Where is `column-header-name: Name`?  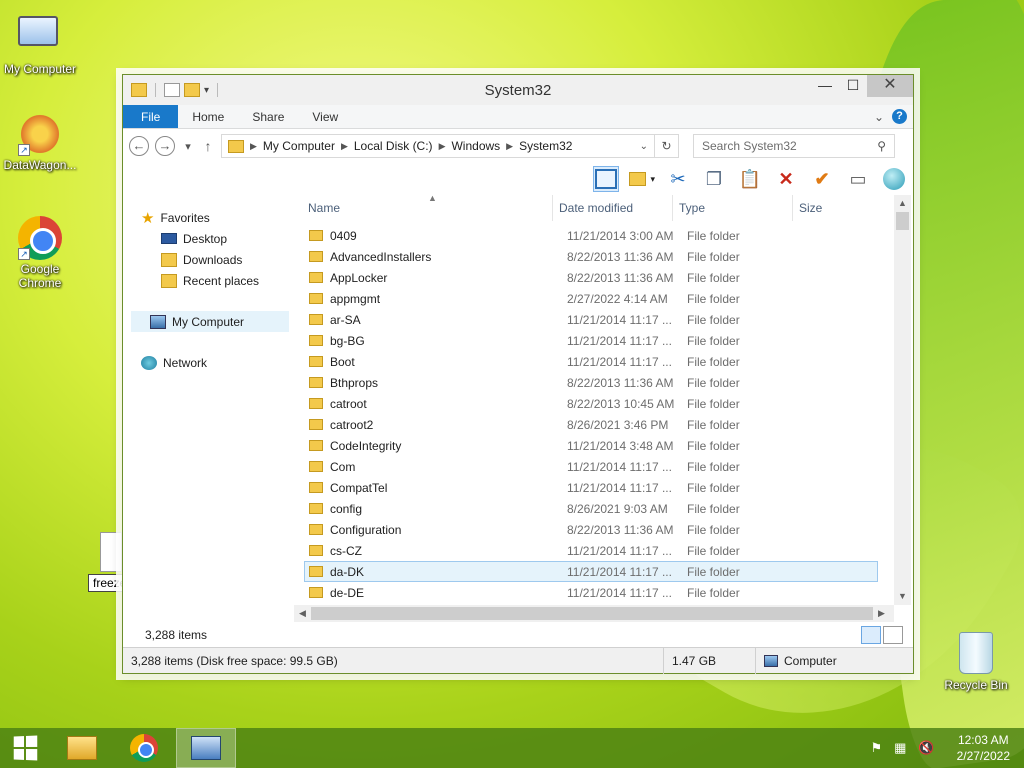
column-header-name: Name is located at coordinates (423, 208).